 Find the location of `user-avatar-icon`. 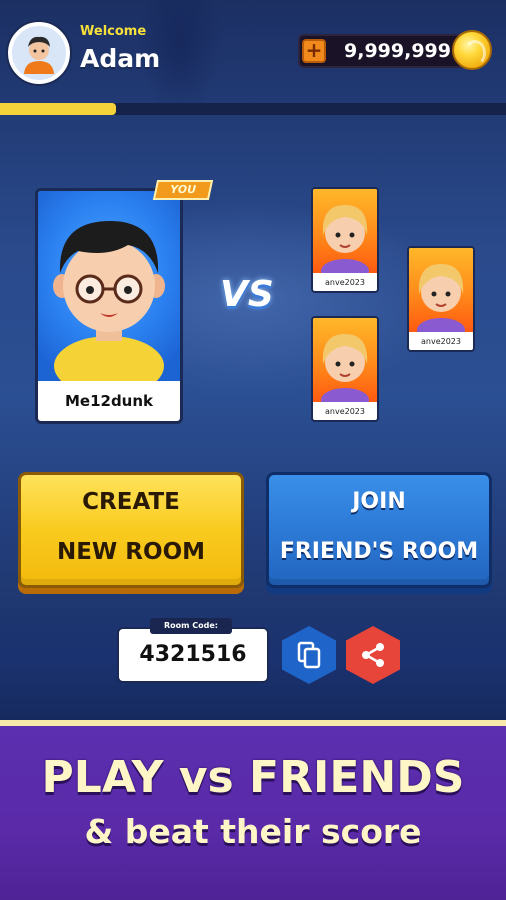

user-avatar-icon is located at coordinates (39, 55).